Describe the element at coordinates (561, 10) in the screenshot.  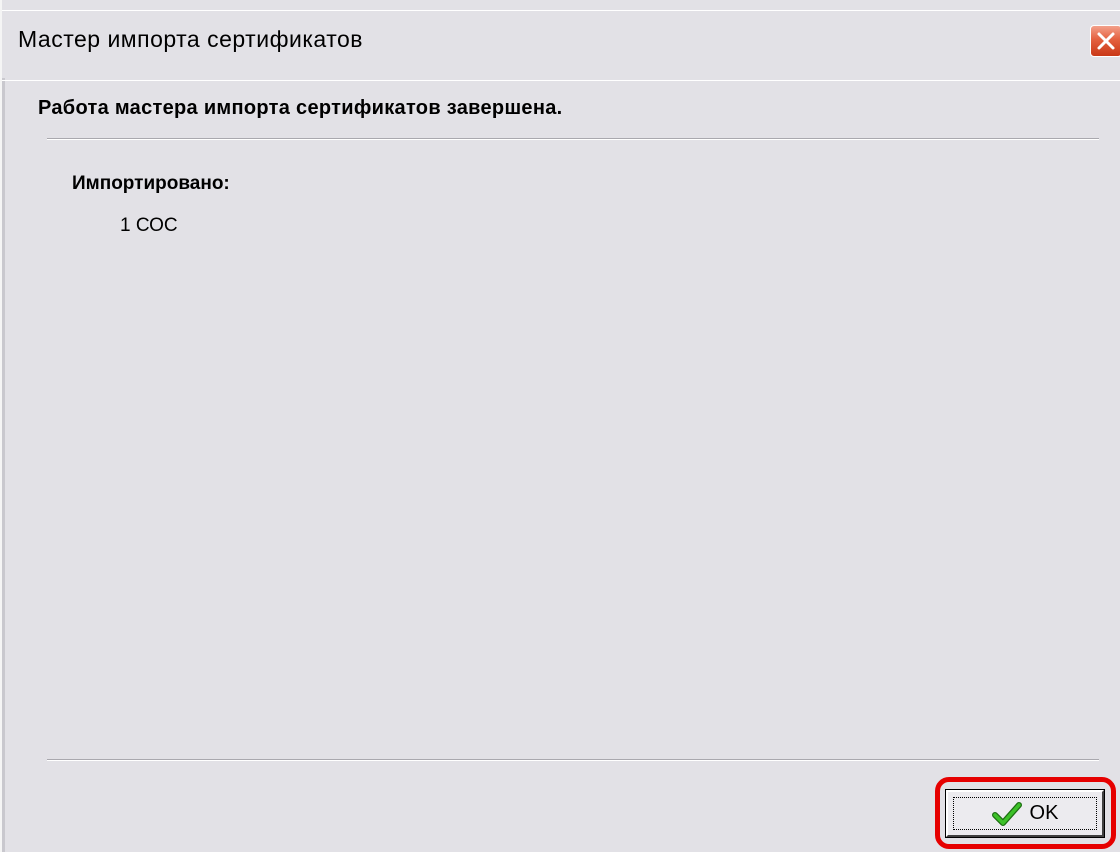
I see `title-bar-divider` at that location.